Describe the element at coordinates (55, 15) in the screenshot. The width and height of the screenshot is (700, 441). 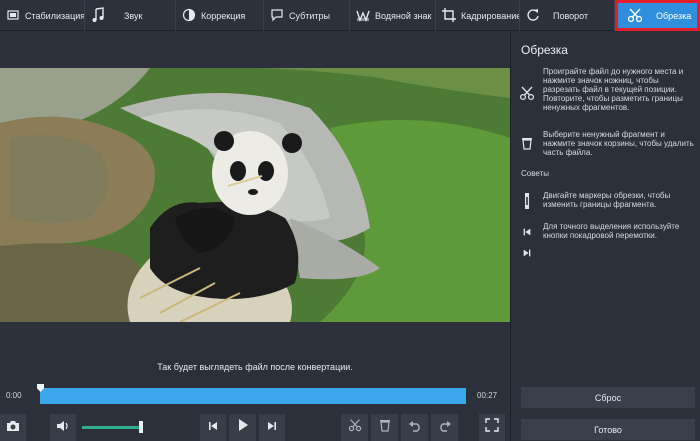
I see `tab-stabilization-label: Стабилизация` at that location.